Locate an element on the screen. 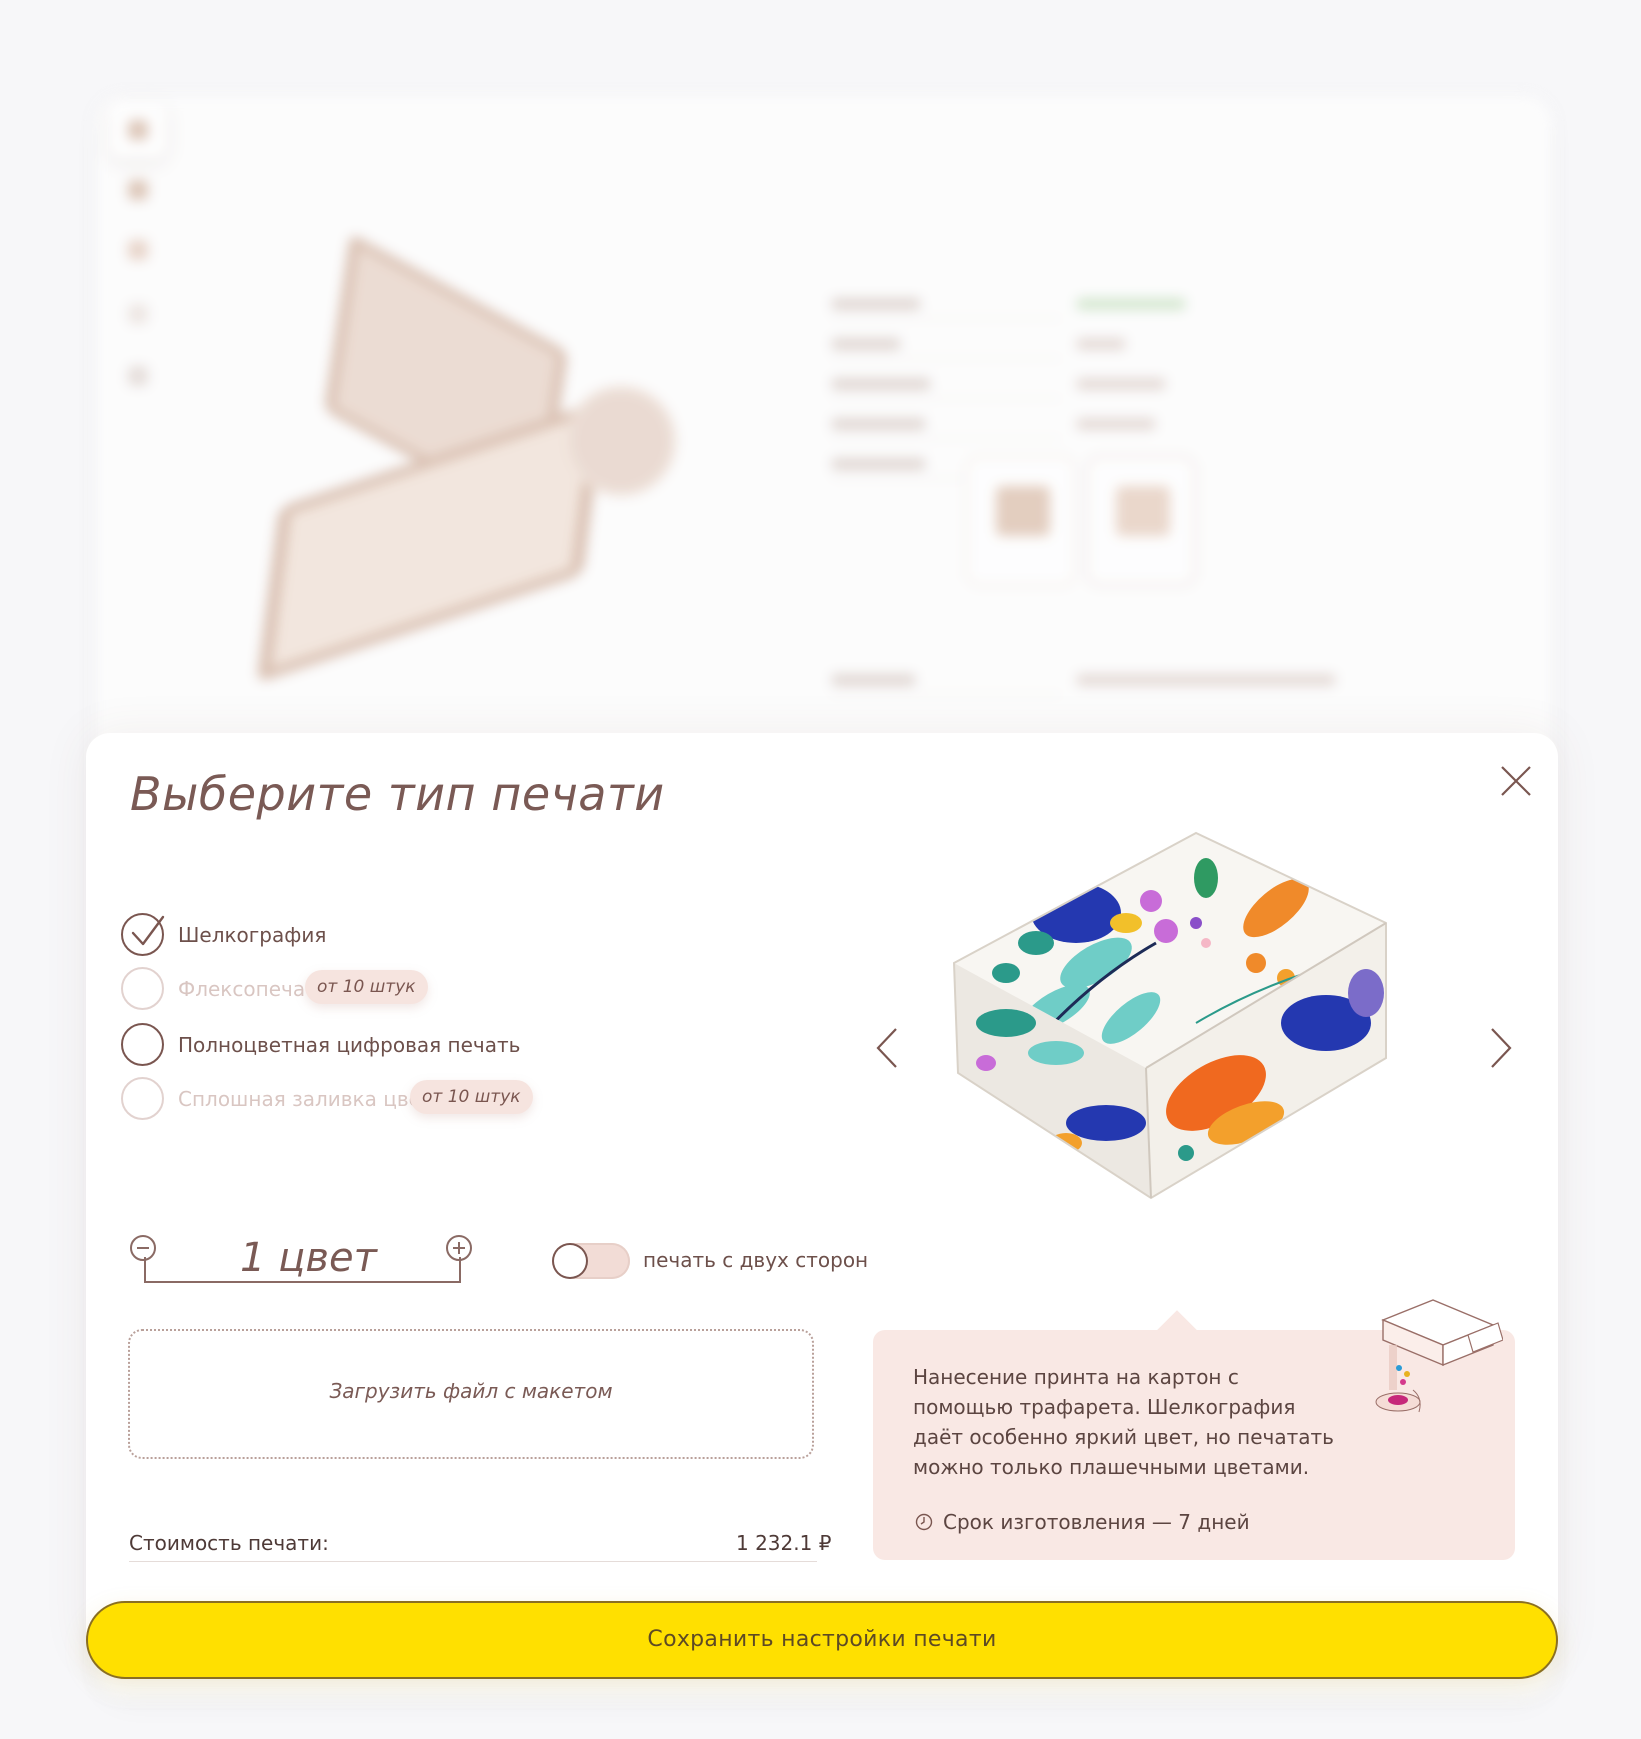 Image resolution: width=1641 pixels, height=1739 pixels. two-sided-label: печать с двух сторон is located at coordinates (756, 1260).